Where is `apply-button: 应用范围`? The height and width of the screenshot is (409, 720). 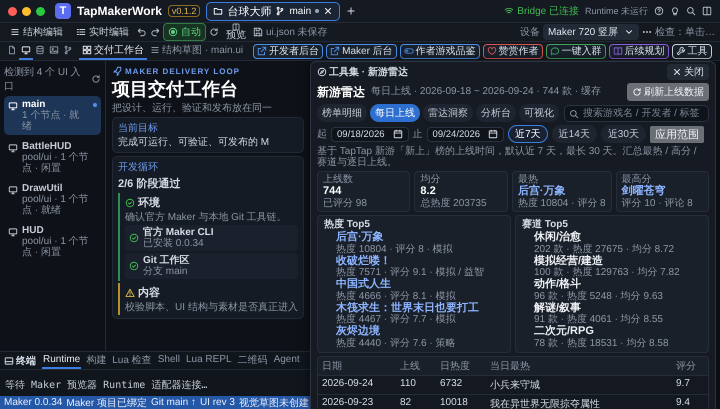
apply-button: 应用范围 is located at coordinates (677, 134).